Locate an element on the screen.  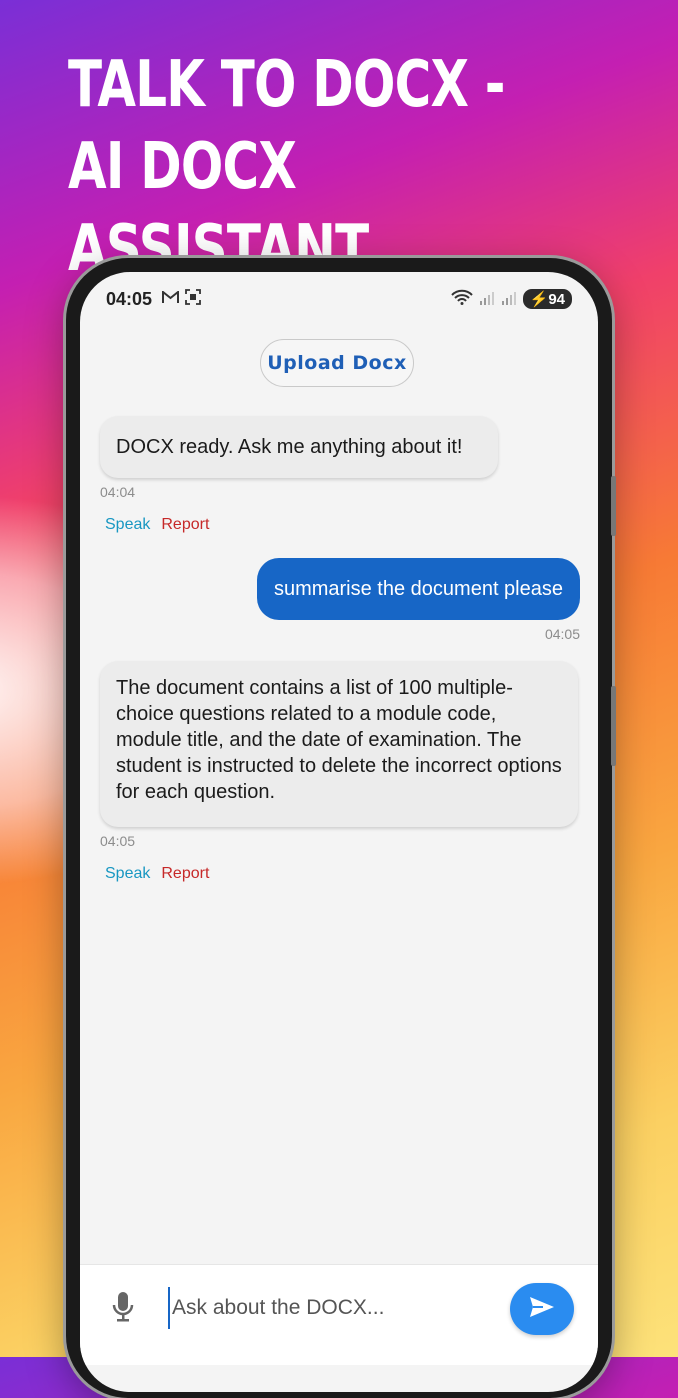
composer-bar is located at coordinates (339, 1314).